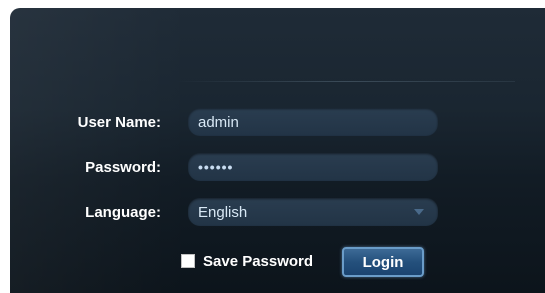 Image resolution: width=545 pixels, height=293 pixels. What do you see at coordinates (119, 122) in the screenshot?
I see `username-label: User Name:` at bounding box center [119, 122].